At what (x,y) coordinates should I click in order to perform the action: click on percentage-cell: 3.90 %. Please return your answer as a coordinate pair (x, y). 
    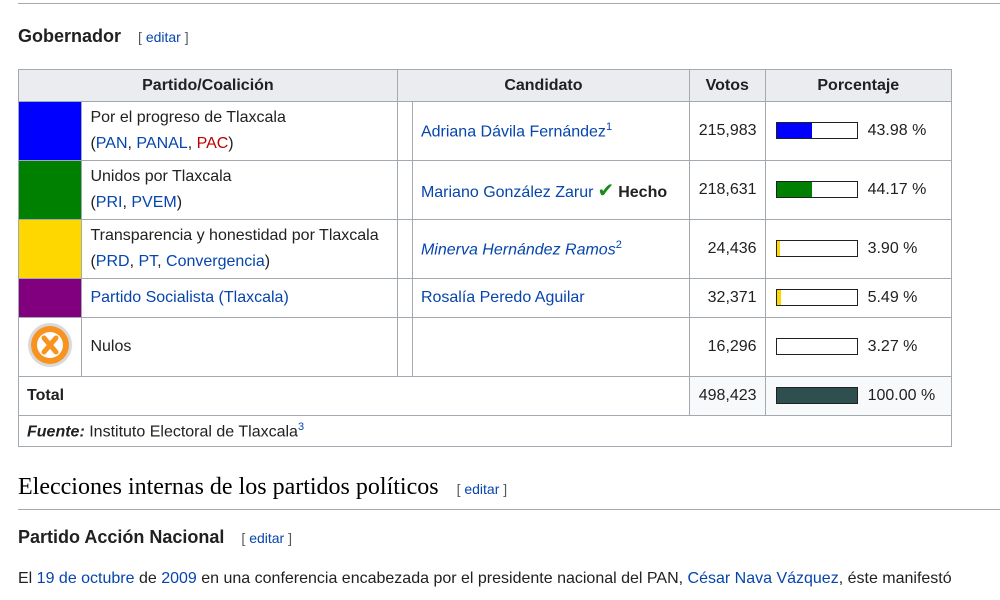
    Looking at the image, I should click on (858, 249).